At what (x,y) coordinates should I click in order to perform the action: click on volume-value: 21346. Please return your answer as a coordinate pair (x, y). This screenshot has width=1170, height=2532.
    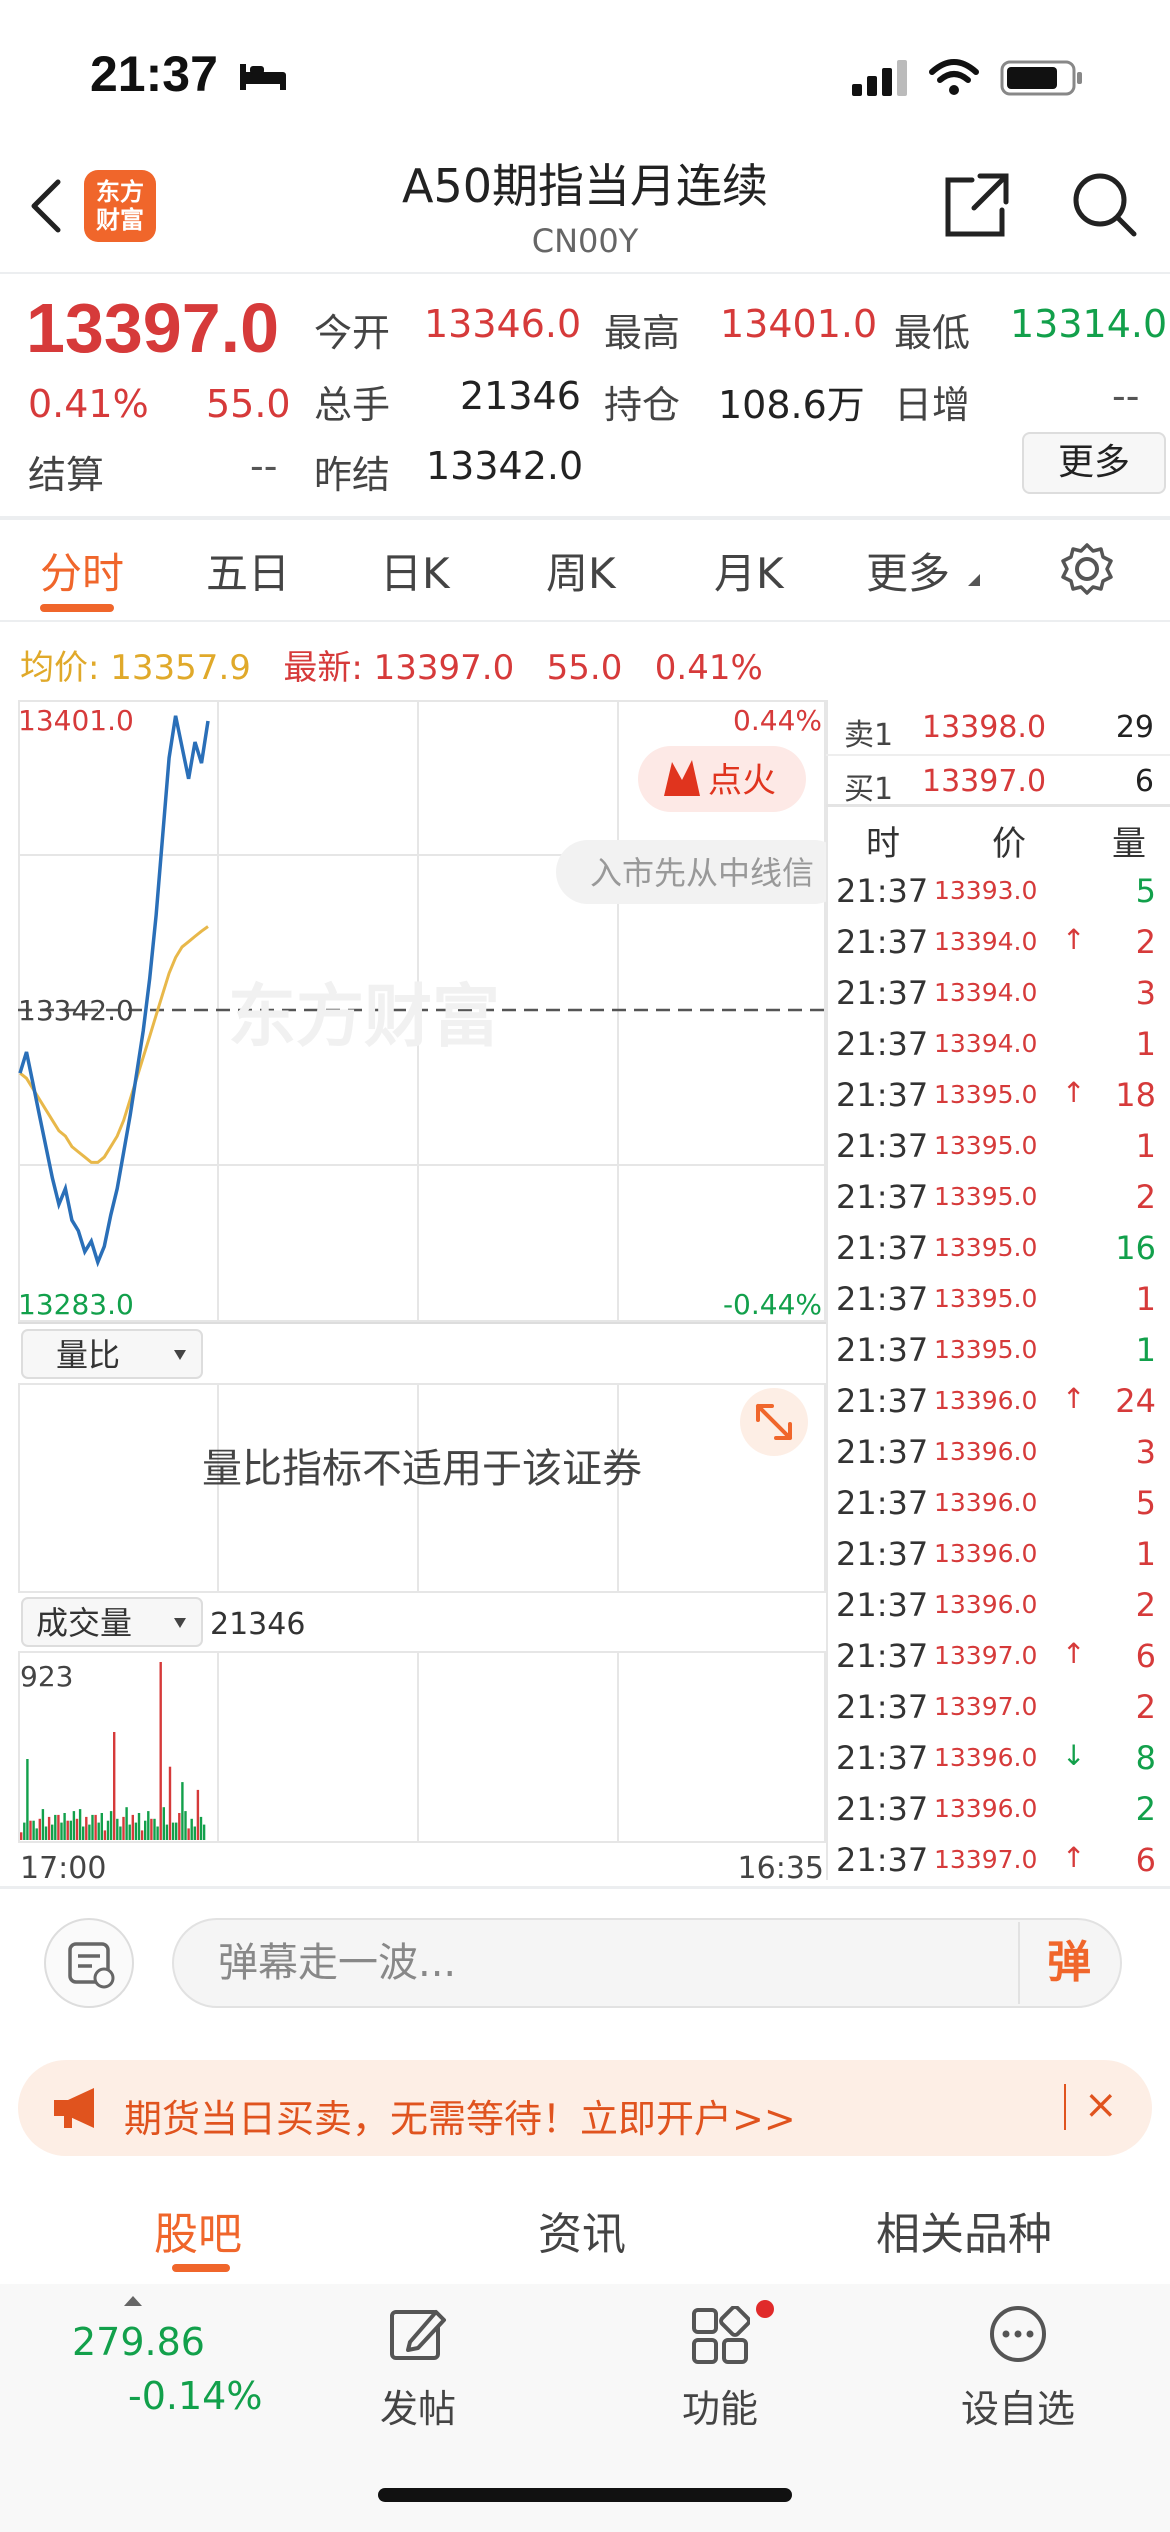
    Looking at the image, I should click on (520, 396).